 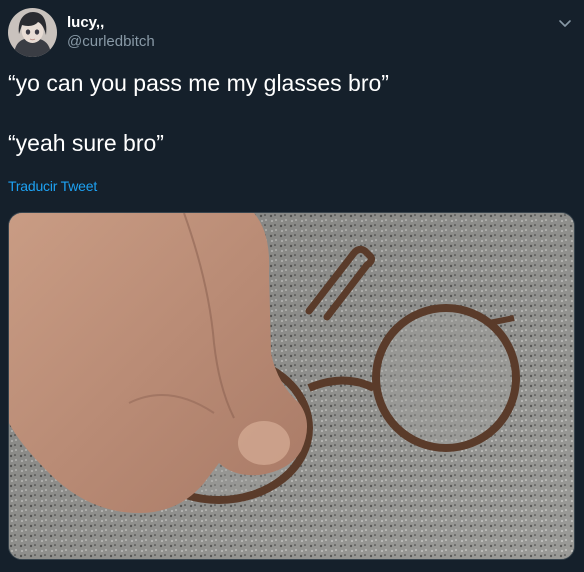 What do you see at coordinates (111, 23) in the screenshot?
I see `author-display-name: lucy,,` at bounding box center [111, 23].